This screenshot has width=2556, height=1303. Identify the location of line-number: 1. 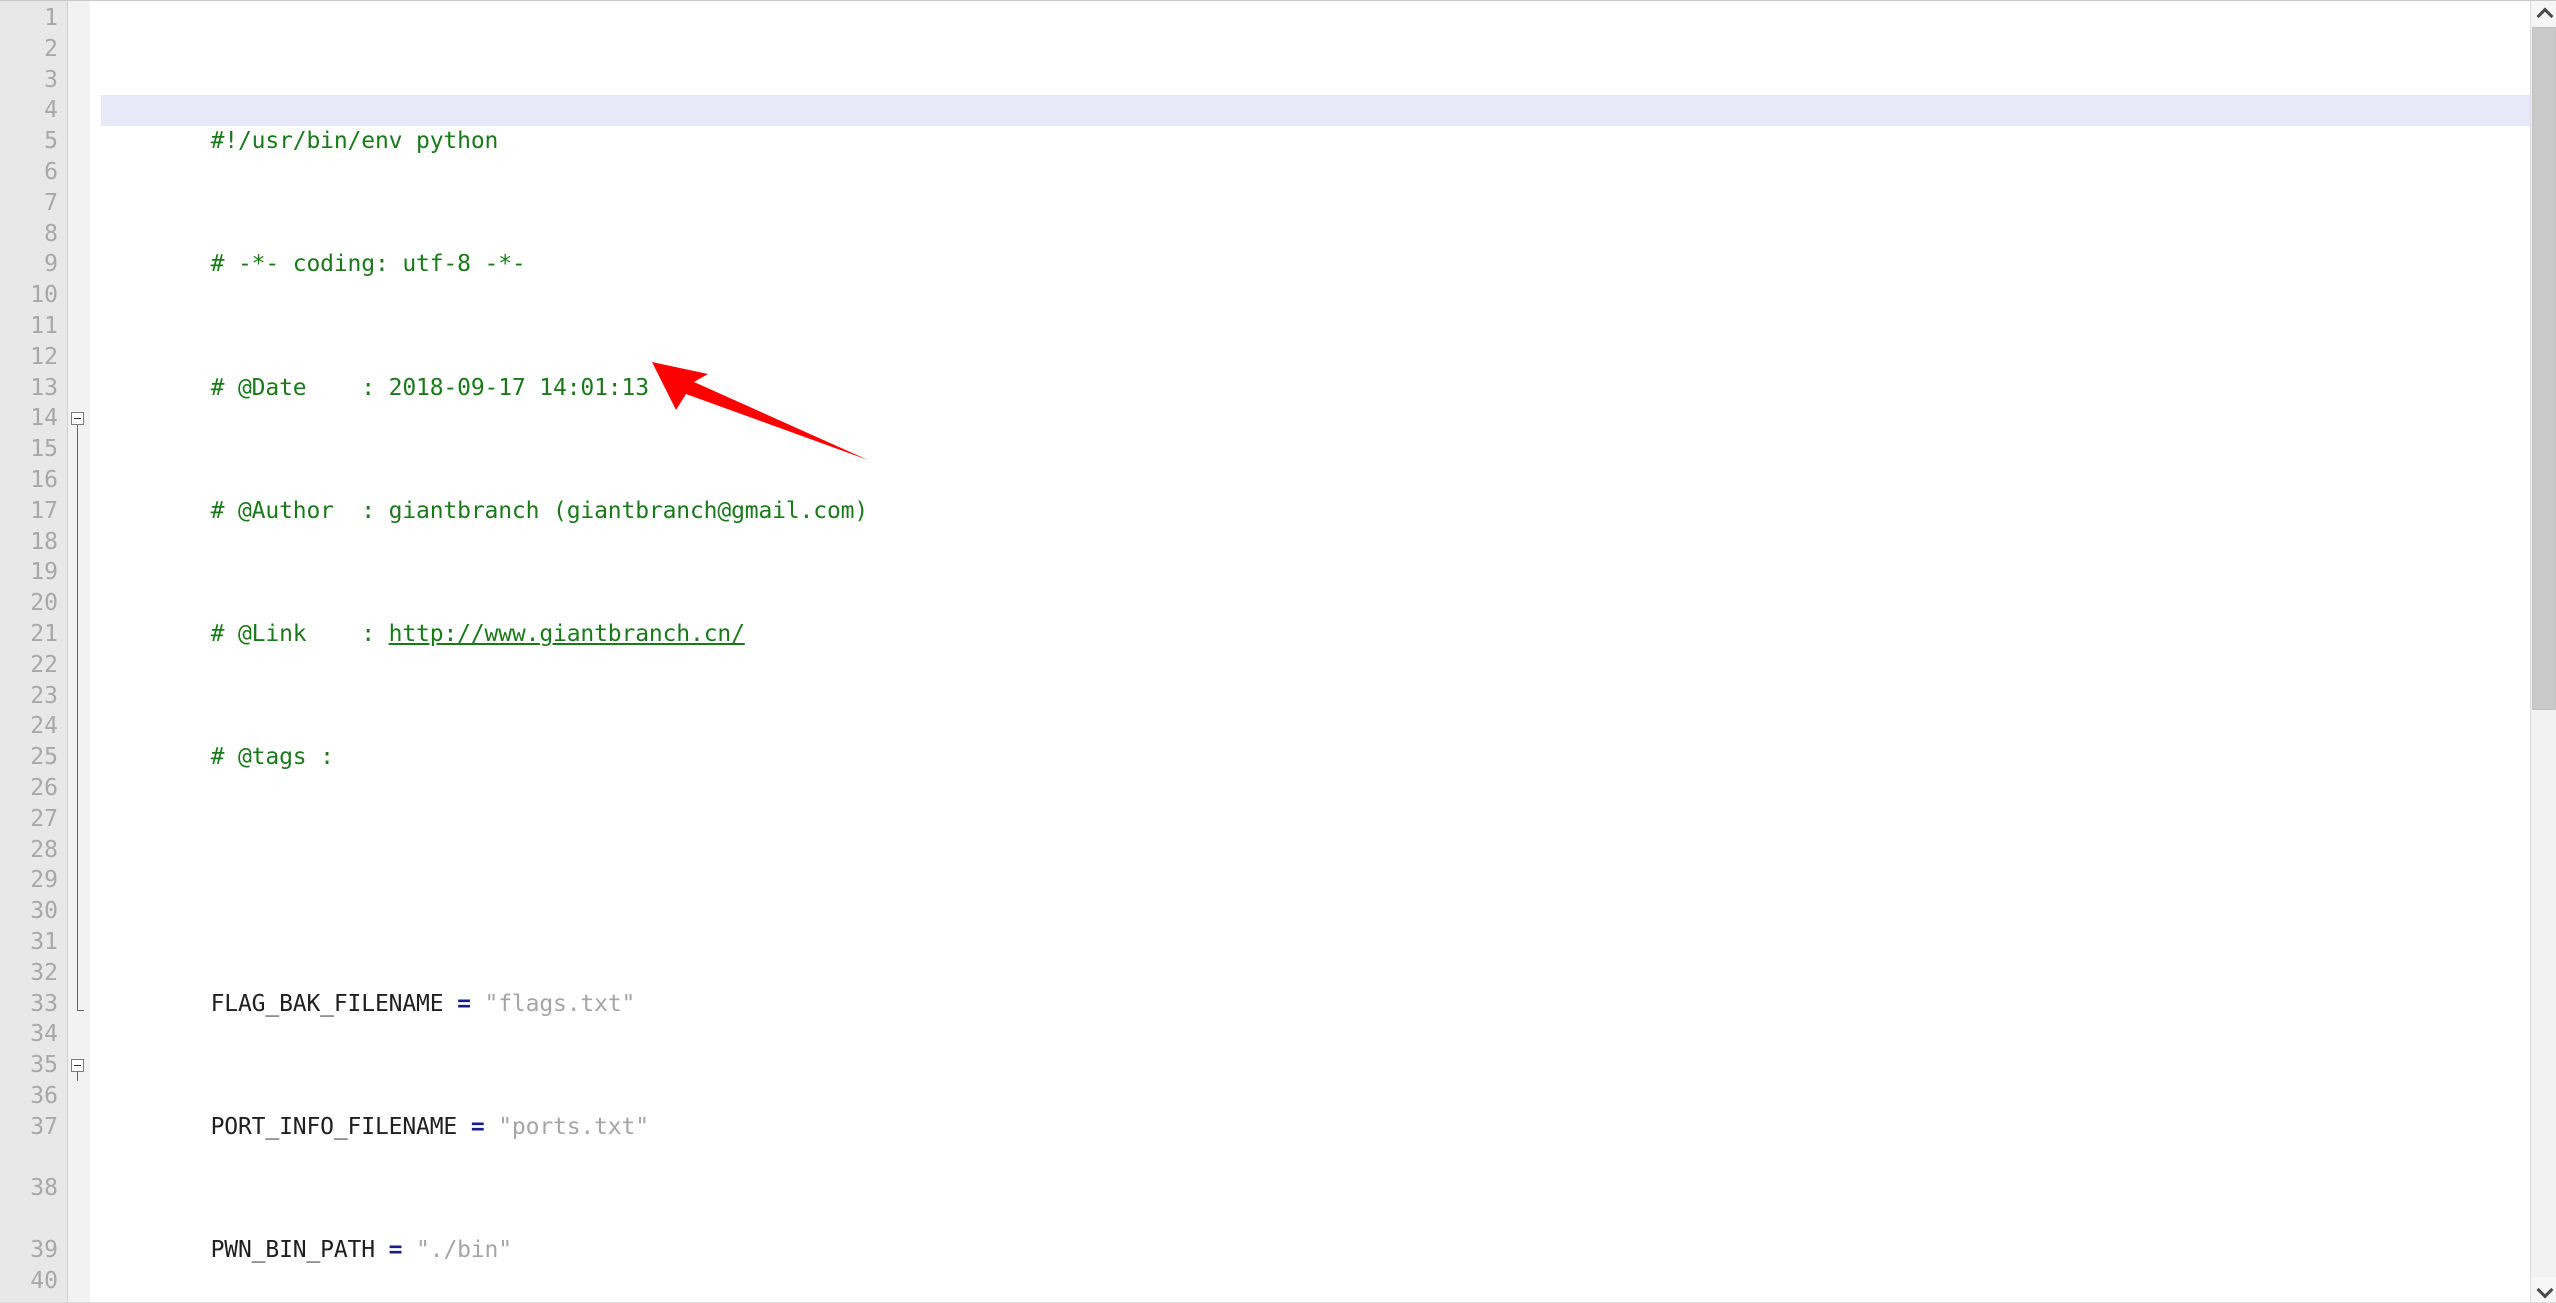
(51, 18).